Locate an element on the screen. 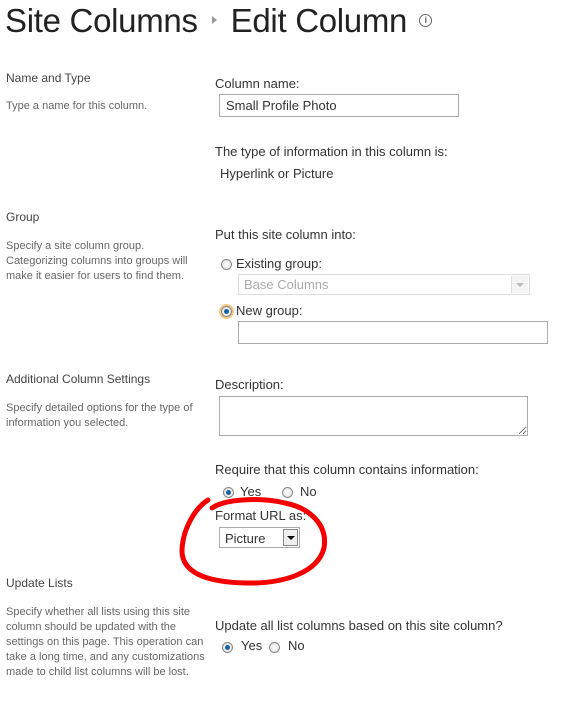  format-url-label: Format URL as: is located at coordinates (261, 515).